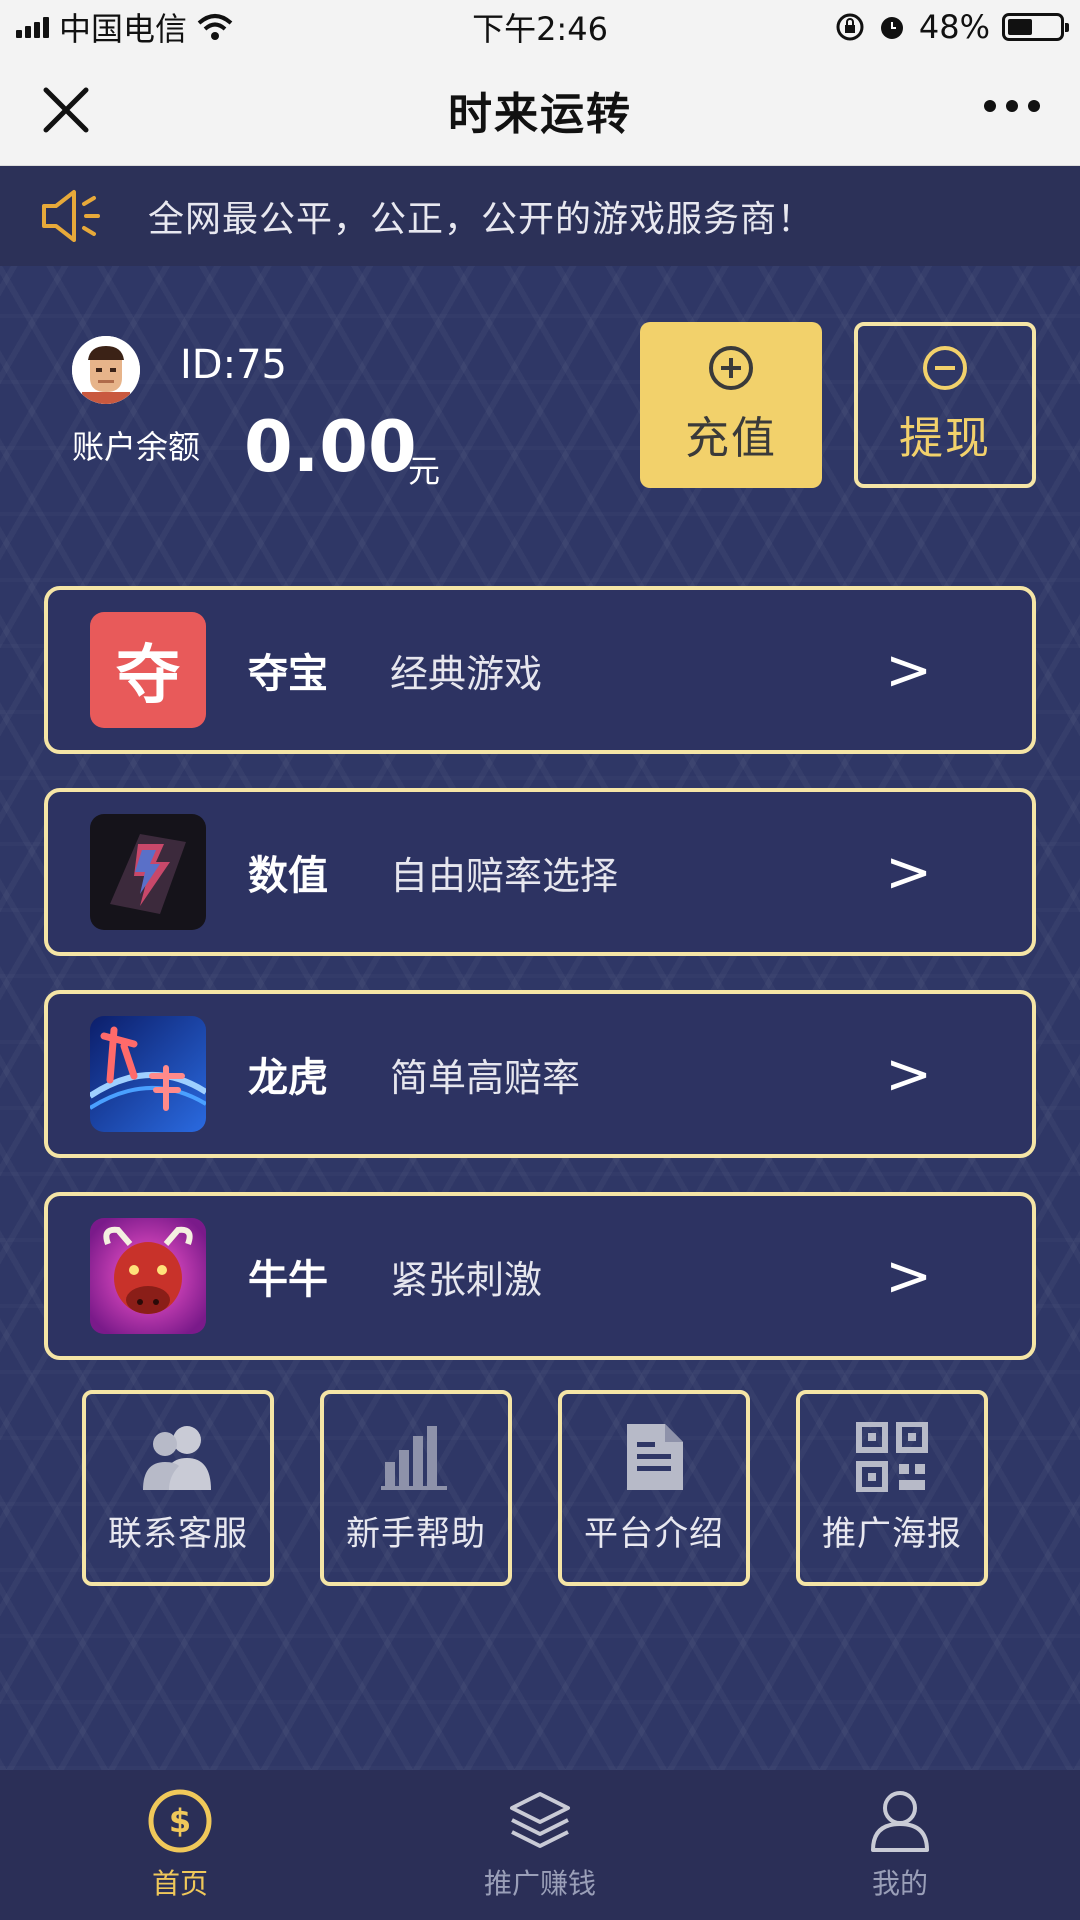 The width and height of the screenshot is (1080, 1920). What do you see at coordinates (900, 1821) in the screenshot?
I see `user-icon` at bounding box center [900, 1821].